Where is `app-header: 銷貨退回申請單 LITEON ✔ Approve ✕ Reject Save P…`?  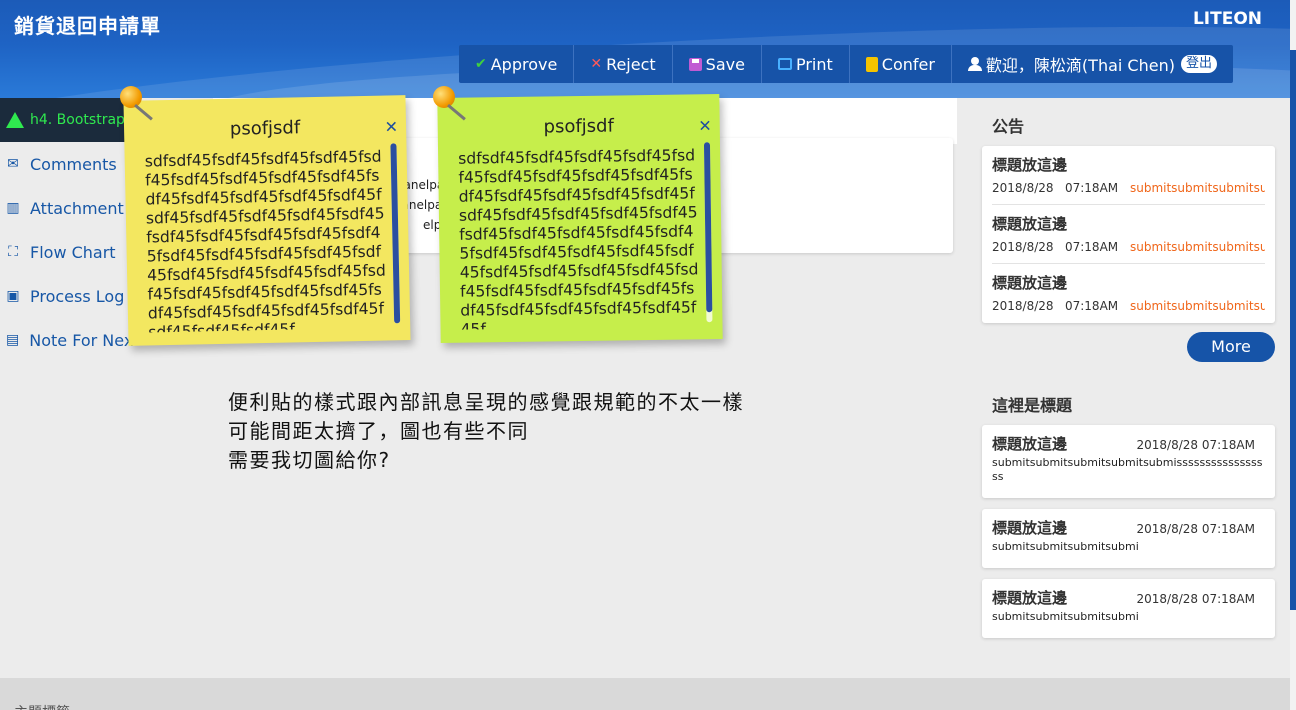
app-header: 銷貨退回申請單 LITEON ✔ Approve ✕ Reject Save P… is located at coordinates (648, 49).